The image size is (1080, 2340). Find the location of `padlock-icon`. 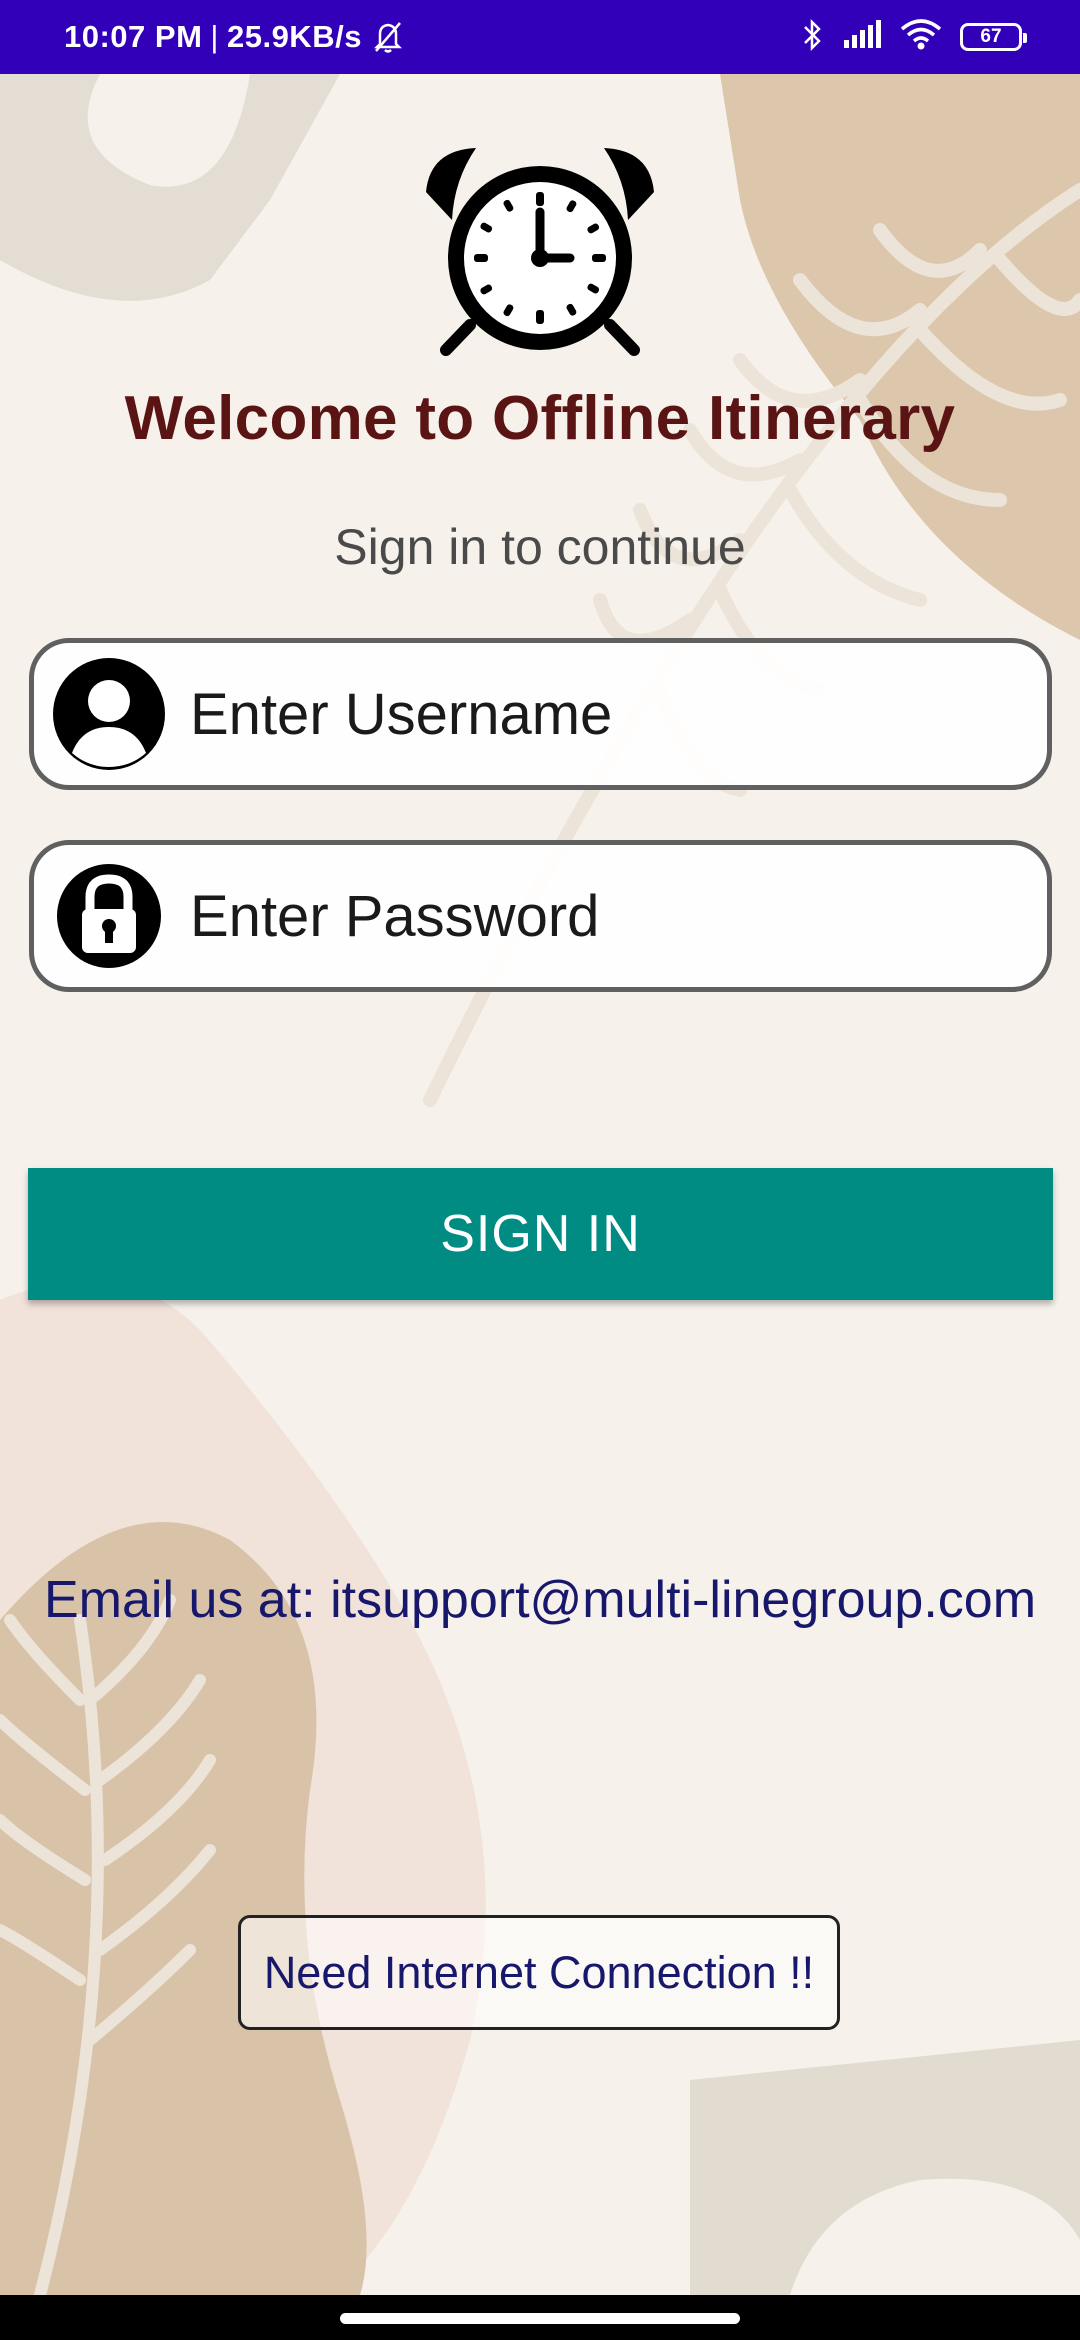

padlock-icon is located at coordinates (109, 916).